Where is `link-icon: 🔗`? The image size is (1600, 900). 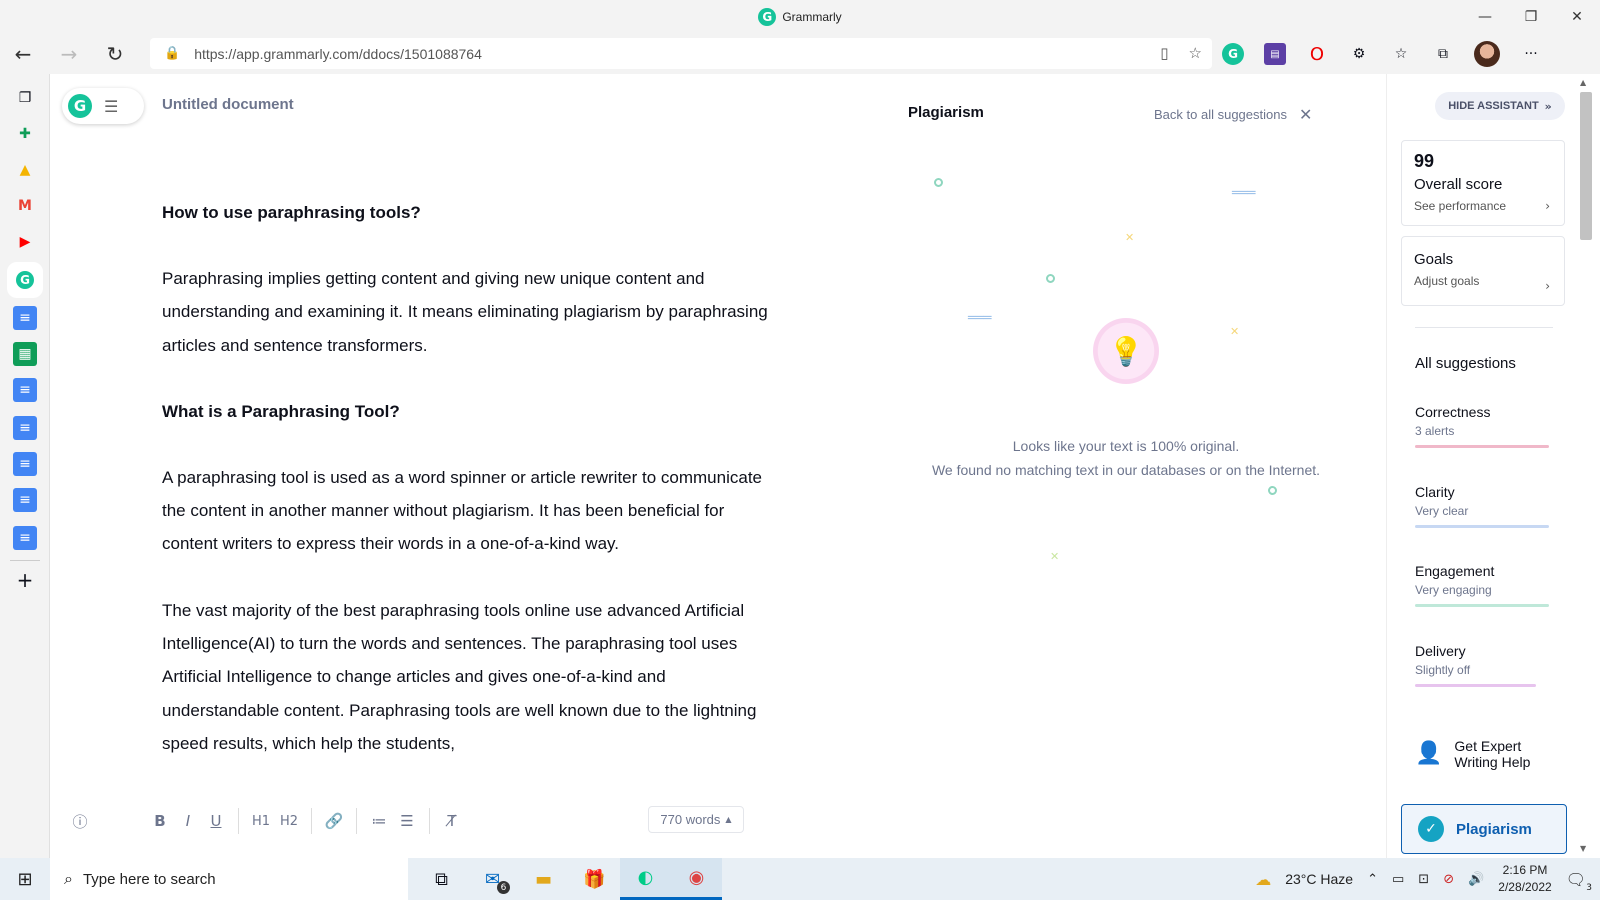 link-icon: 🔗 is located at coordinates (334, 821).